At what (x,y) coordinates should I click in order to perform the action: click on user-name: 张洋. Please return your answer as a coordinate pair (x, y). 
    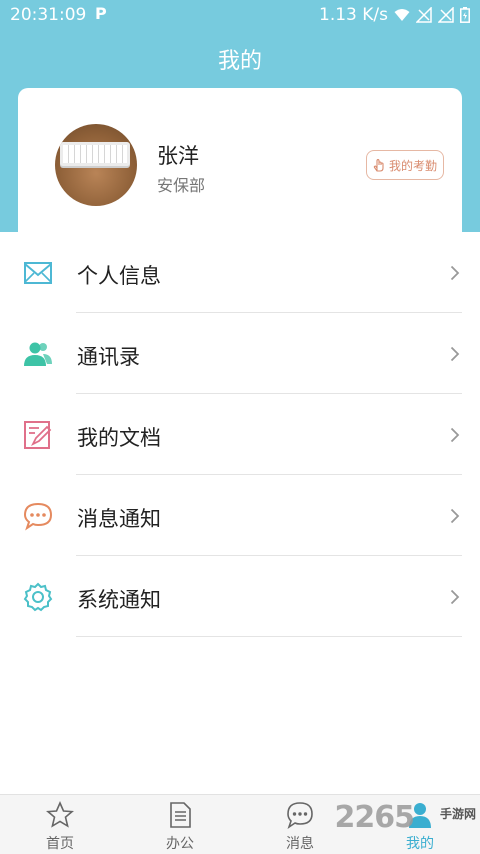
    Looking at the image, I should click on (178, 156).